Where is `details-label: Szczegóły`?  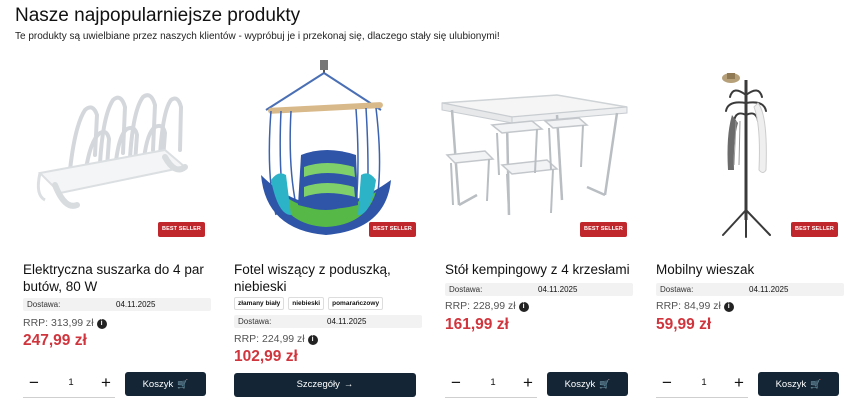 details-label: Szczegóły is located at coordinates (318, 384).